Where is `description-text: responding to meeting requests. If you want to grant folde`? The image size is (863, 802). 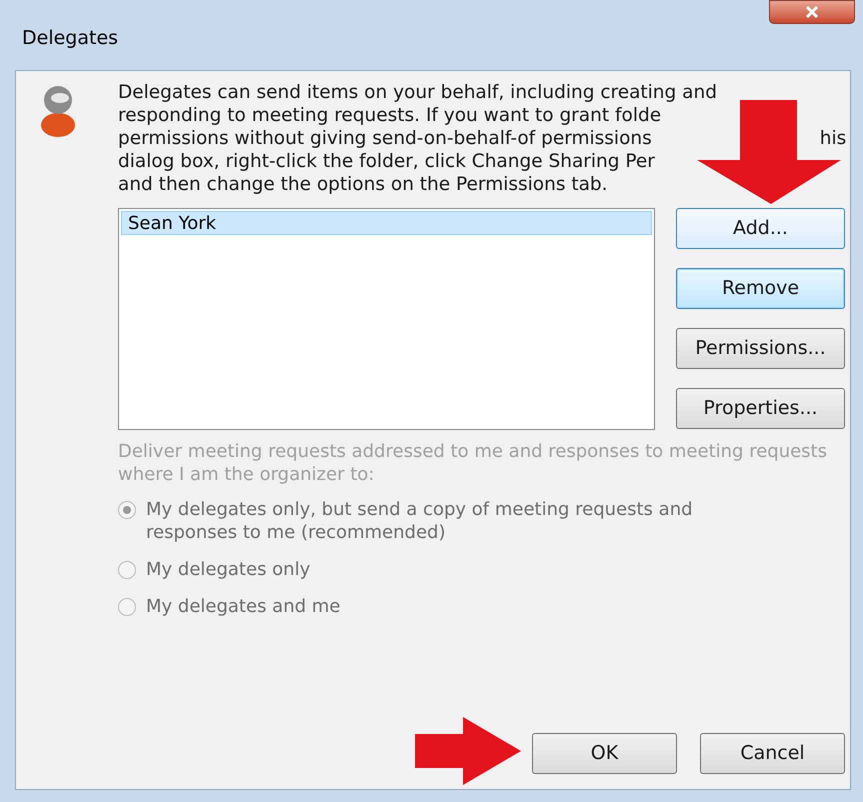
description-text: responding to meeting requests. If you want to grant folde is located at coordinates (390, 115).